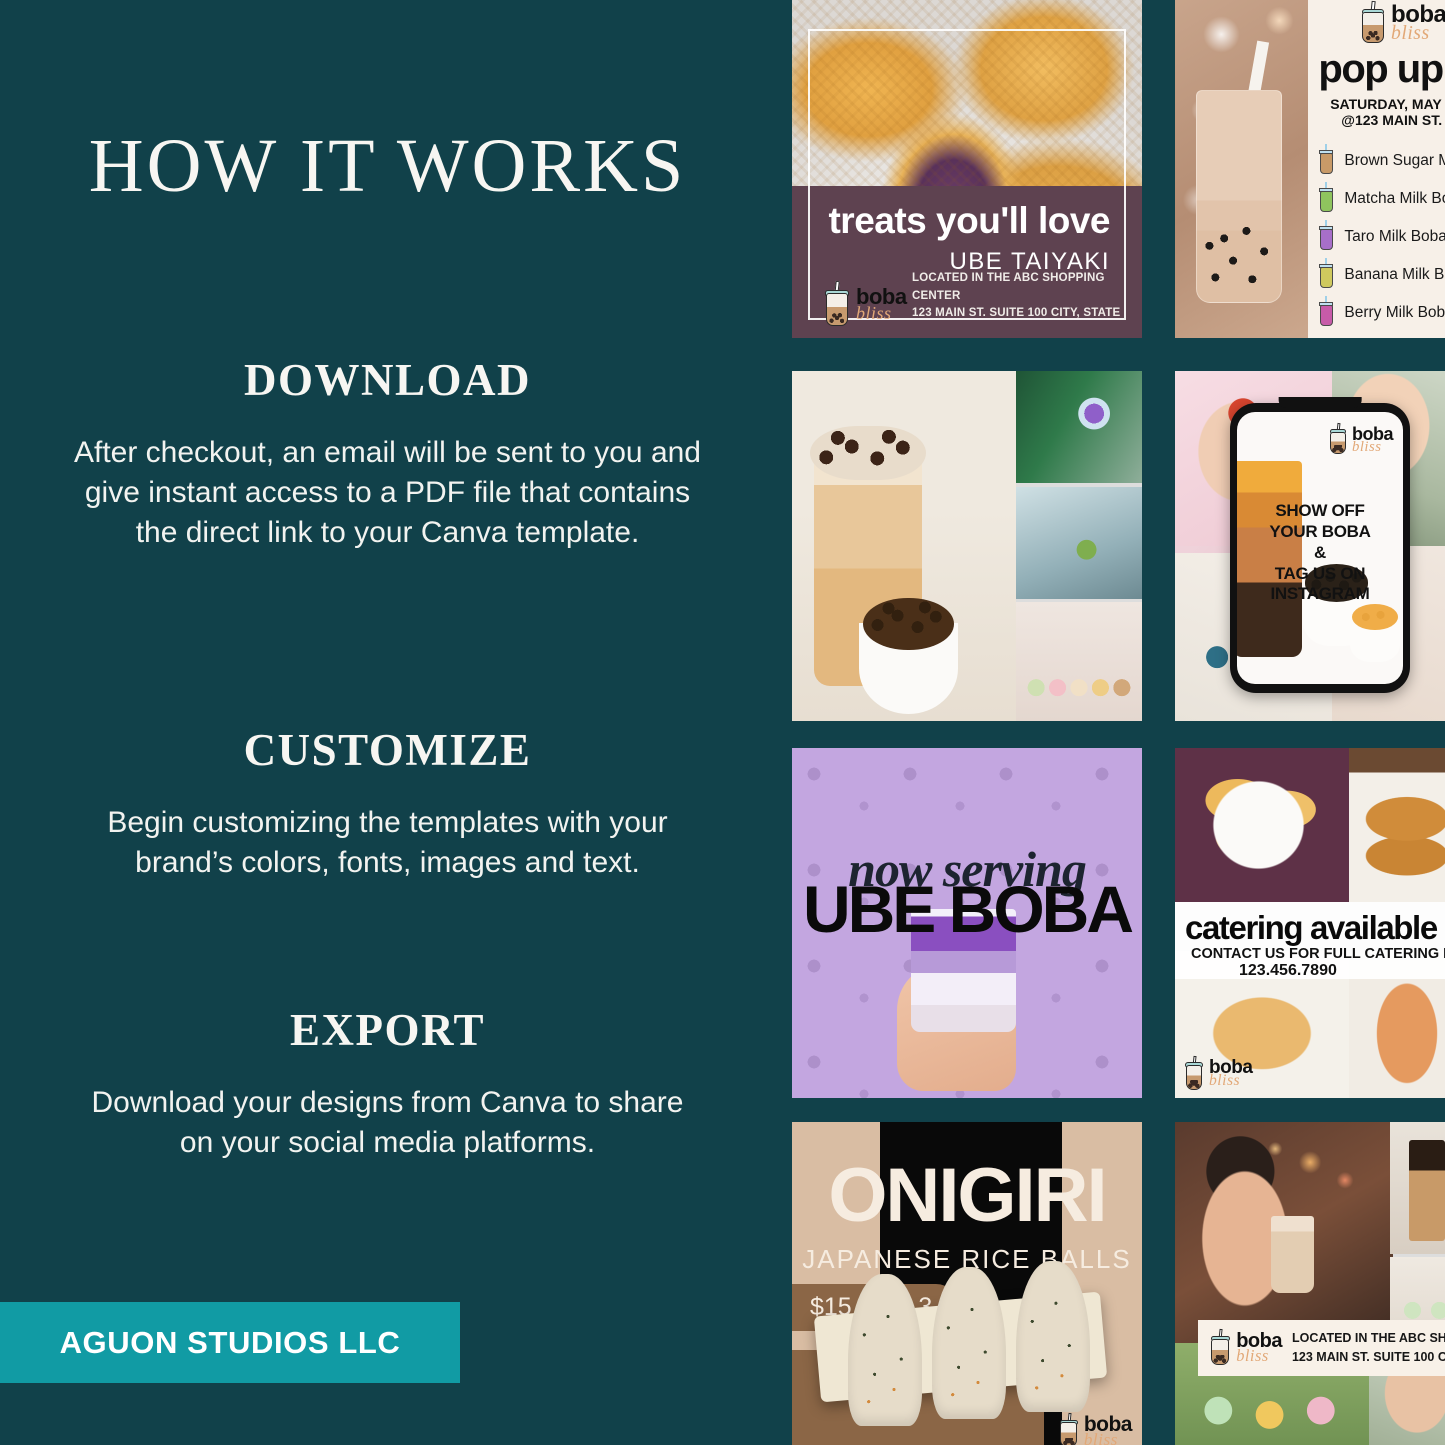  I want to click on brand-badge: AGUON STUDIOS LLC, so click(230, 1342).